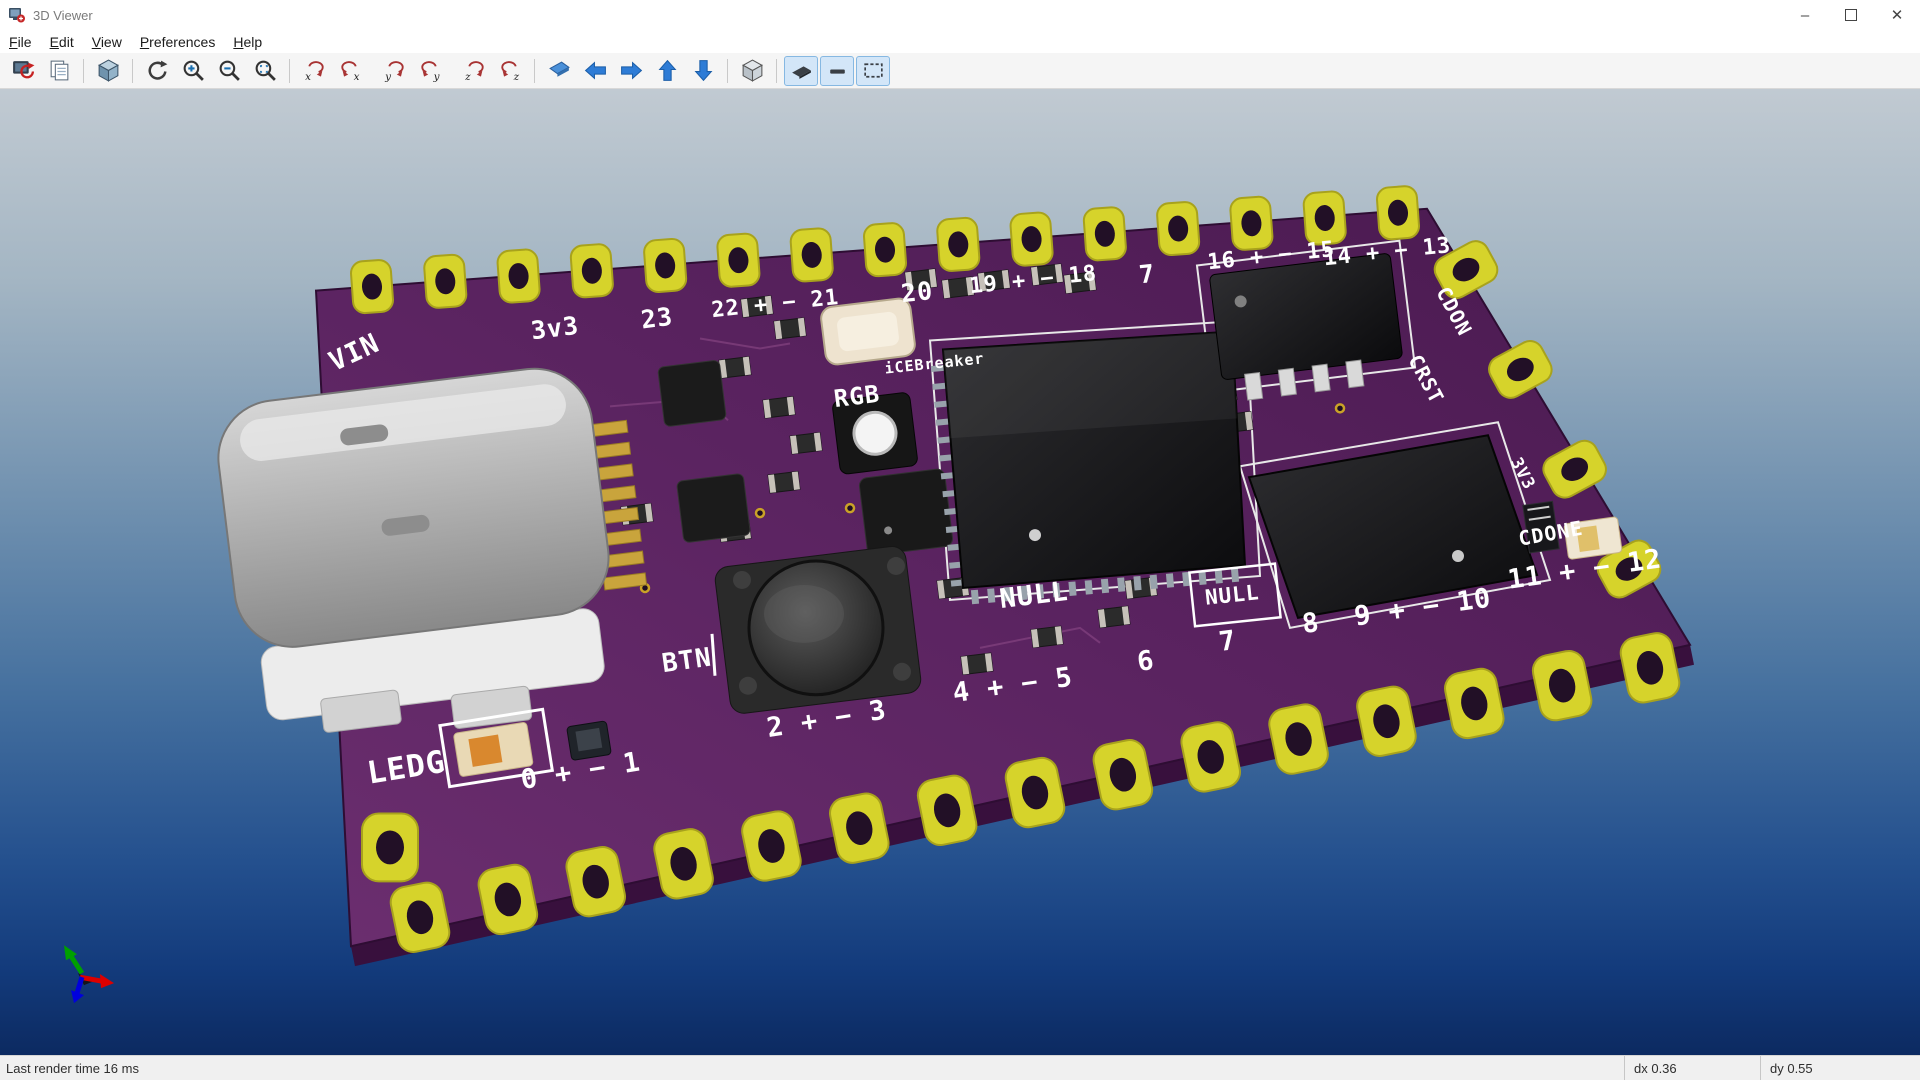 The image size is (1920, 1080). I want to click on menu-file: File, so click(20, 42).